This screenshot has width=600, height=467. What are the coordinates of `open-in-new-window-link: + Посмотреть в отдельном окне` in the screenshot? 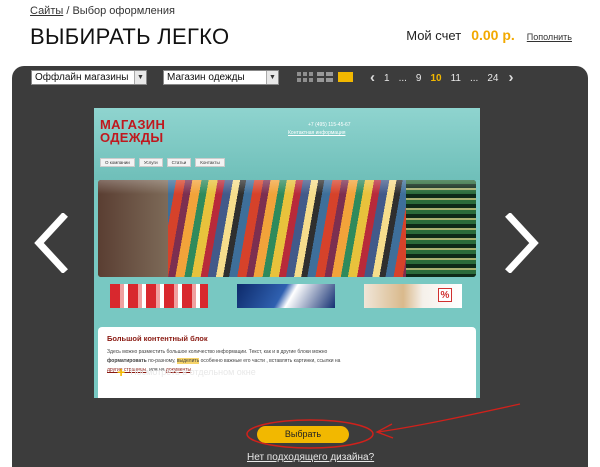 It's located at (186, 371).